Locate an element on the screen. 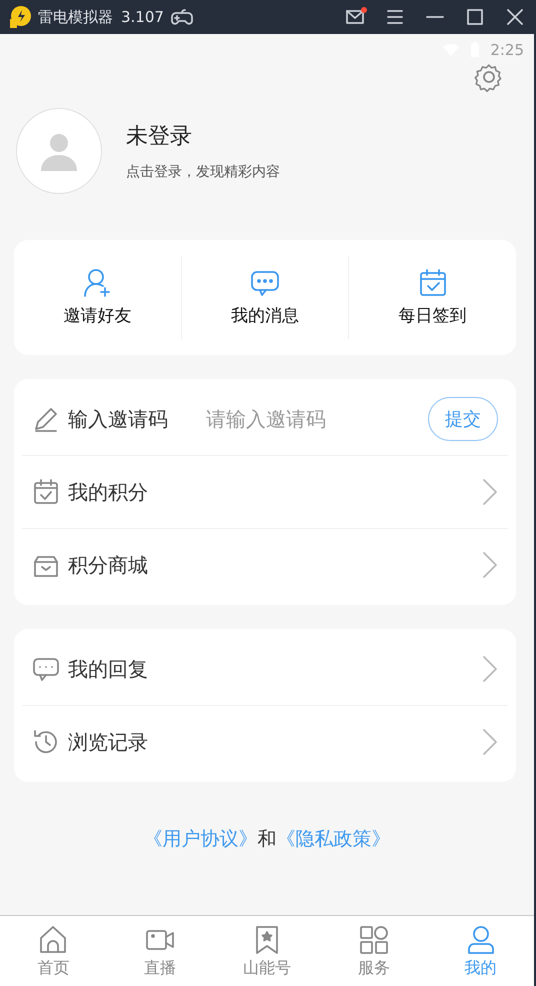  close-icon is located at coordinates (515, 17).